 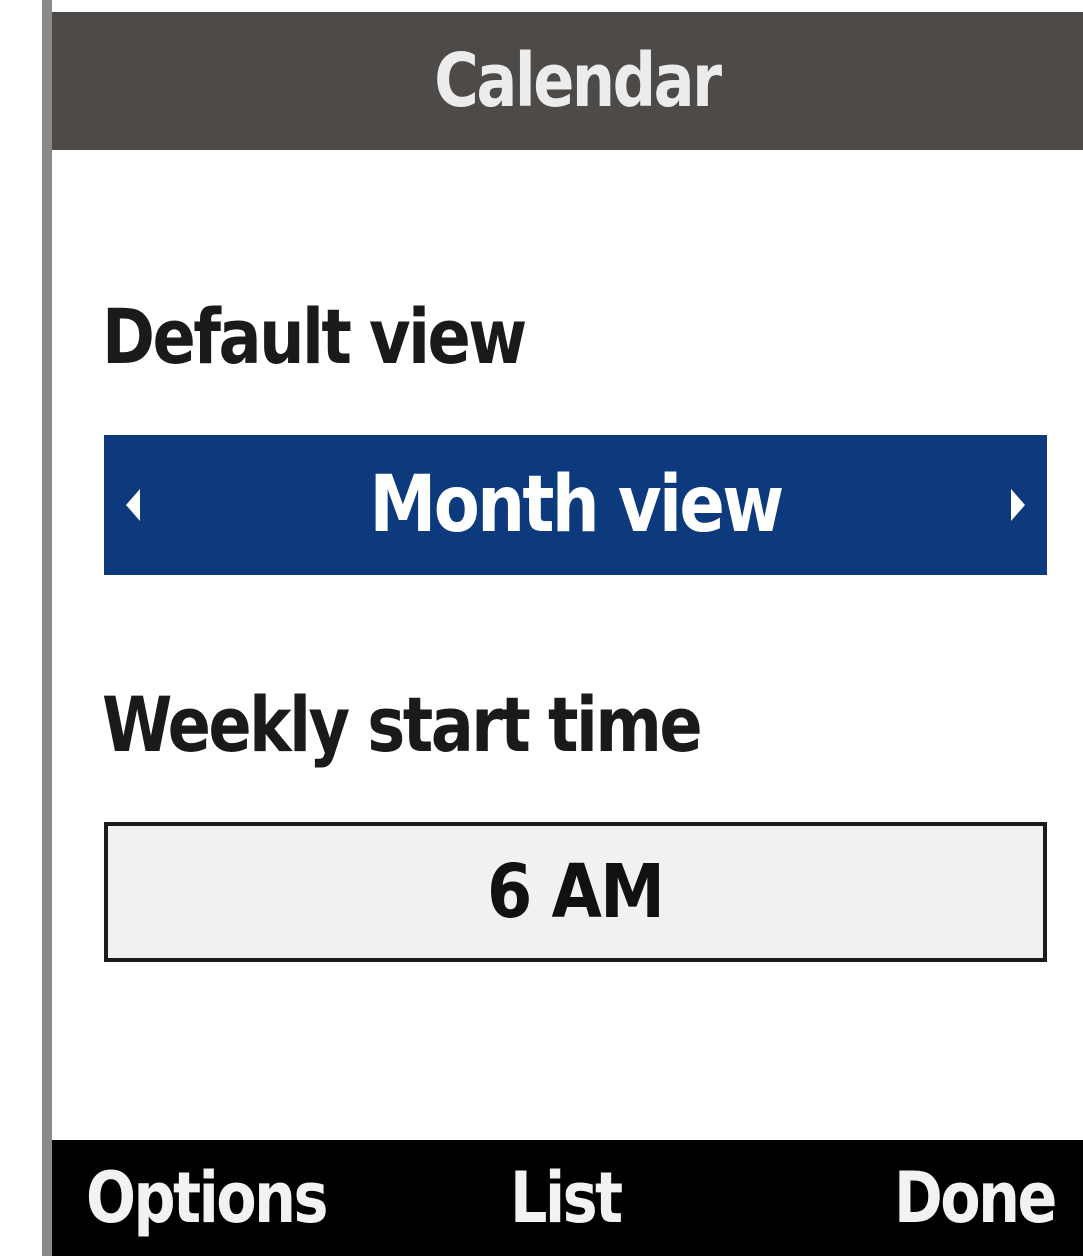 I want to click on frame-top-edge, so click(x=567, y=6).